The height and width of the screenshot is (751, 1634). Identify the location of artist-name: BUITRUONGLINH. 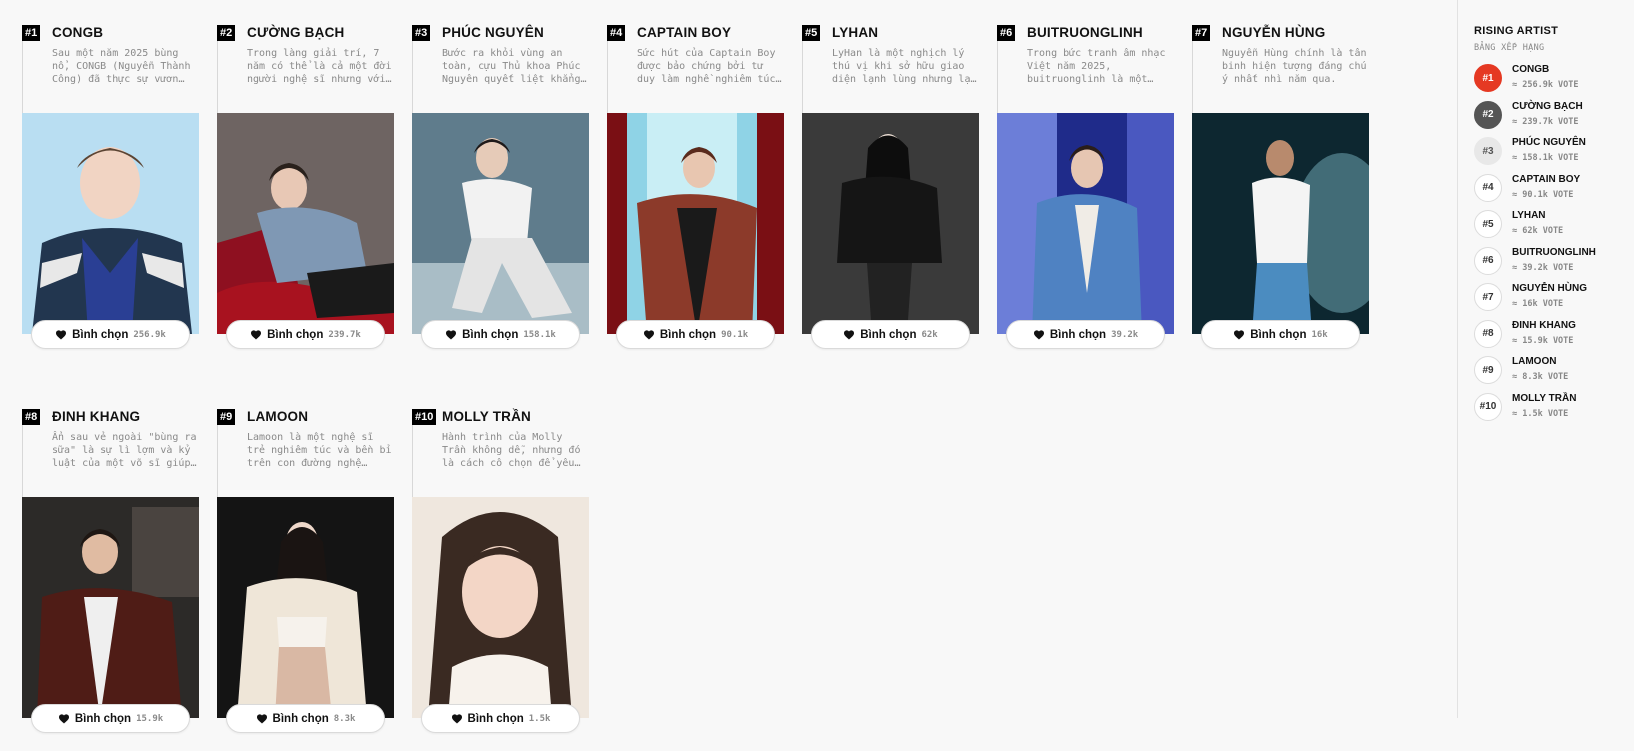
(1085, 32).